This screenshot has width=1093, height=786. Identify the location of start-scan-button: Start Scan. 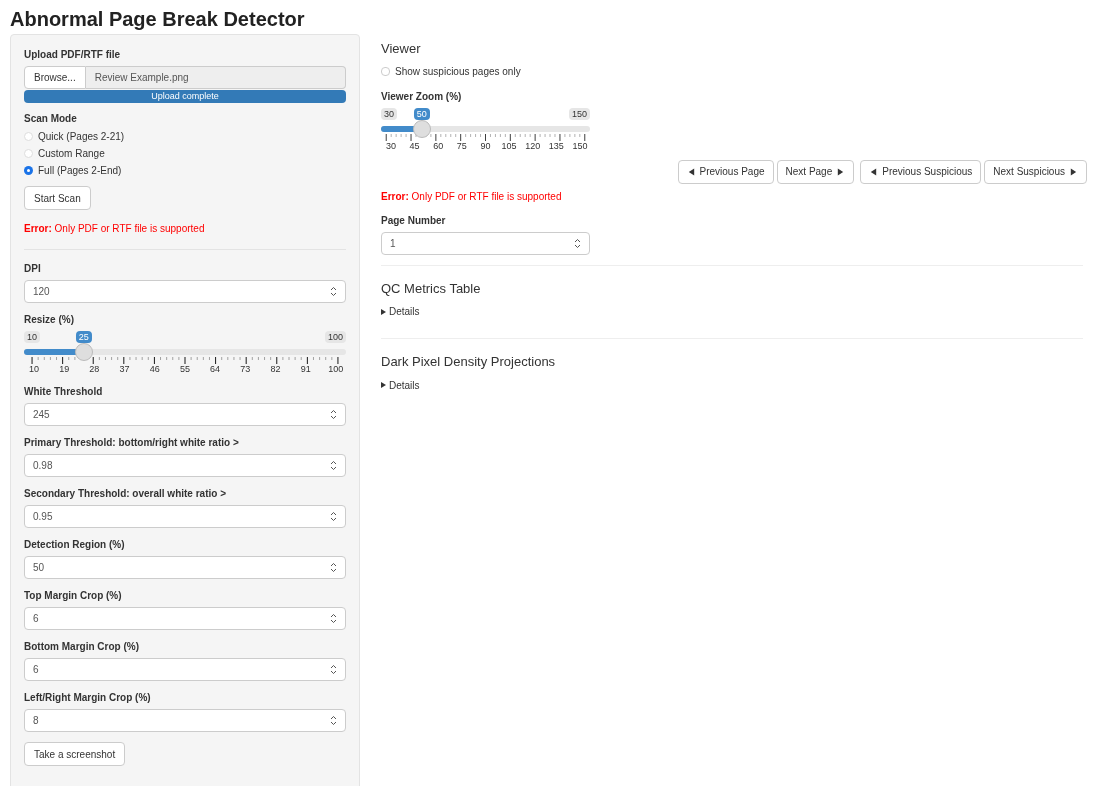
(57, 198).